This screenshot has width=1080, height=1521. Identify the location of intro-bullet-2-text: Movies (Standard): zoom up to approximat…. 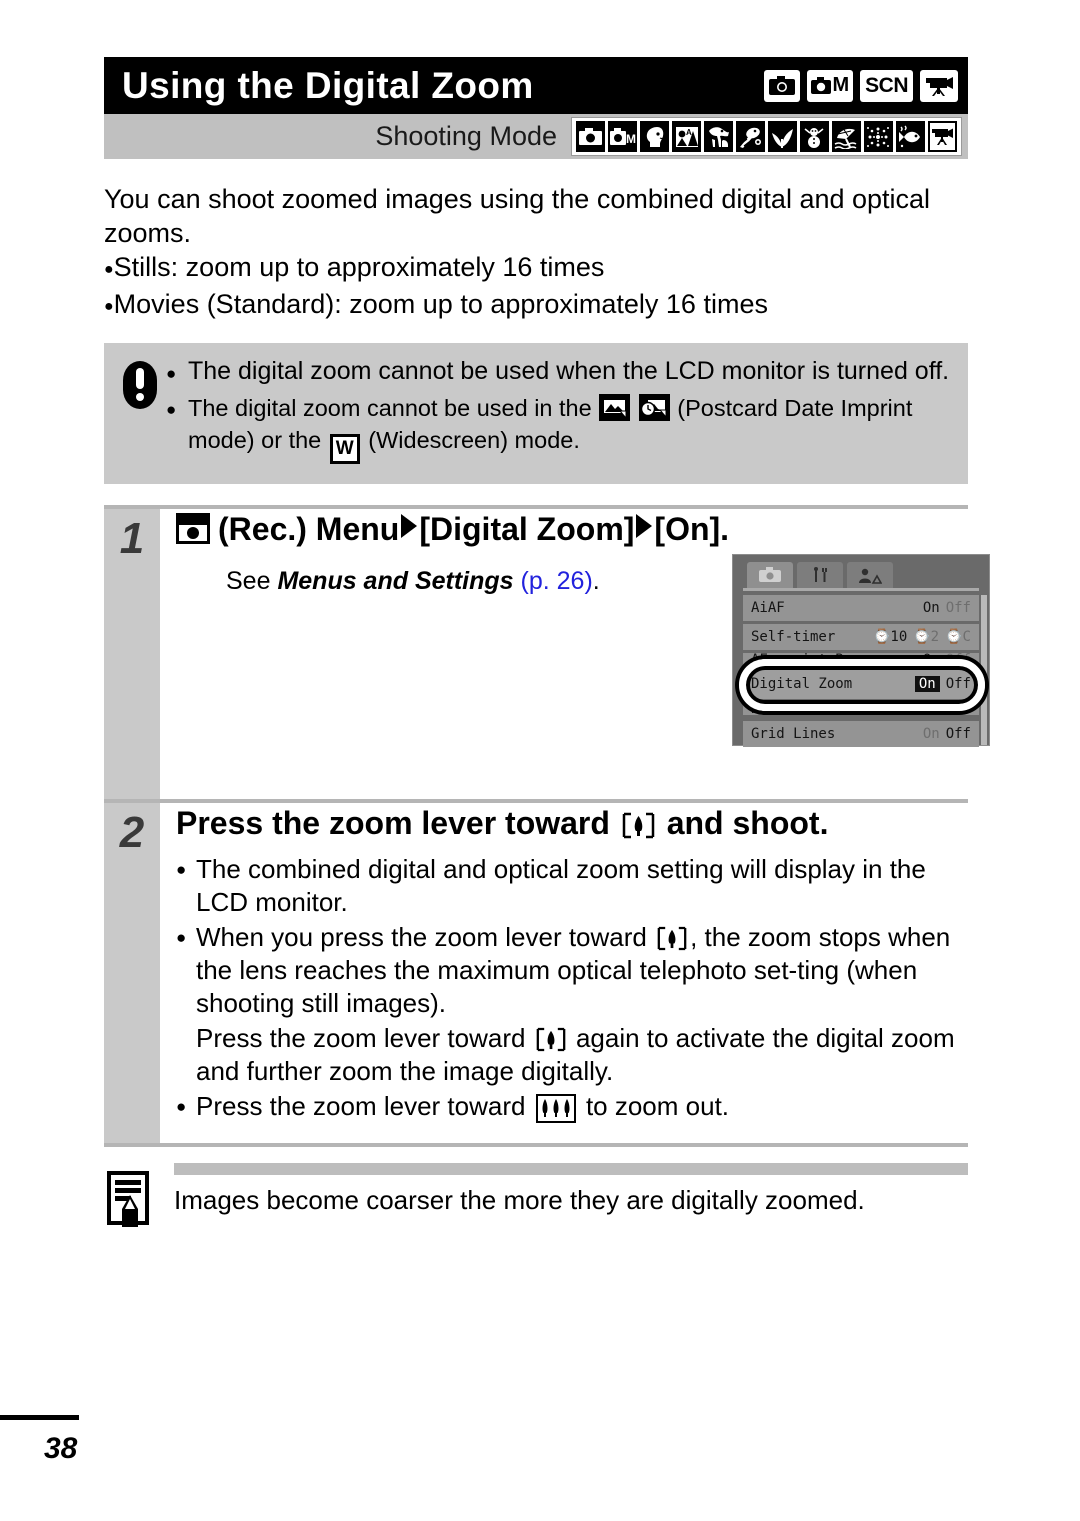
(440, 304).